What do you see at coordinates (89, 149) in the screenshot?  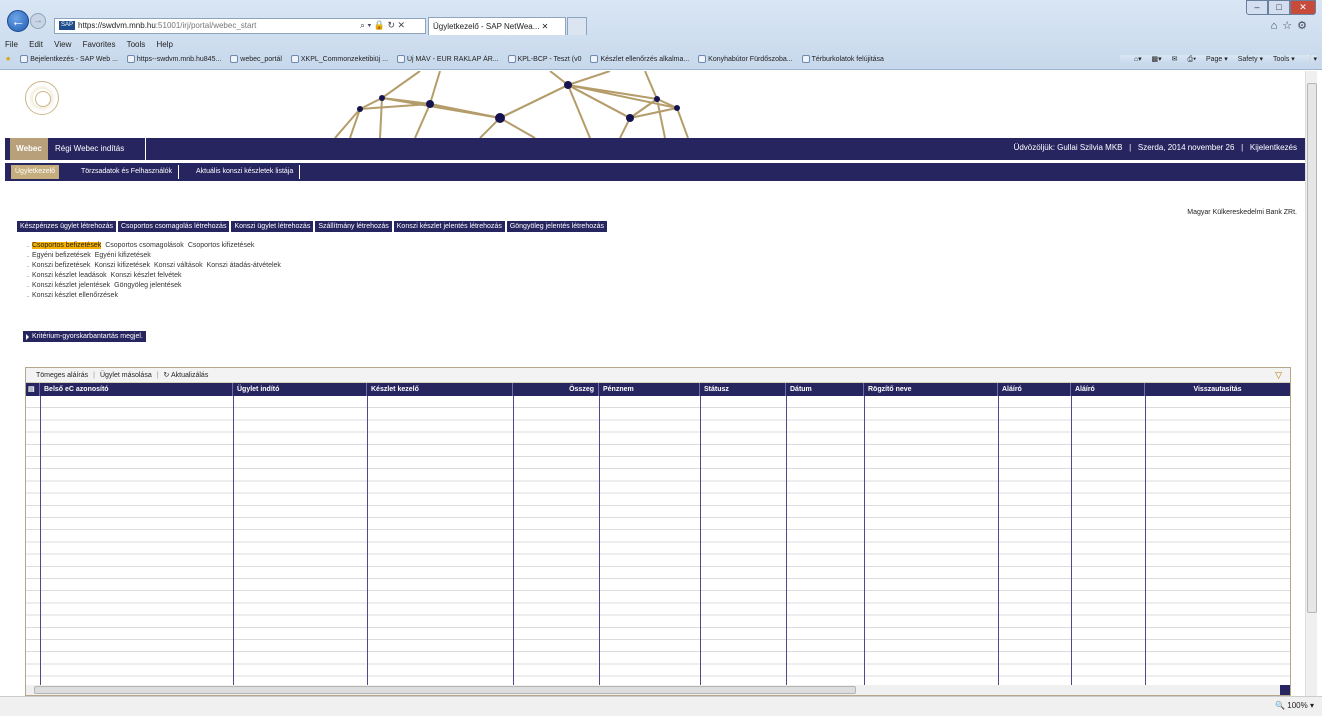 I see `regi-webec-link: Régi Webec indítás` at bounding box center [89, 149].